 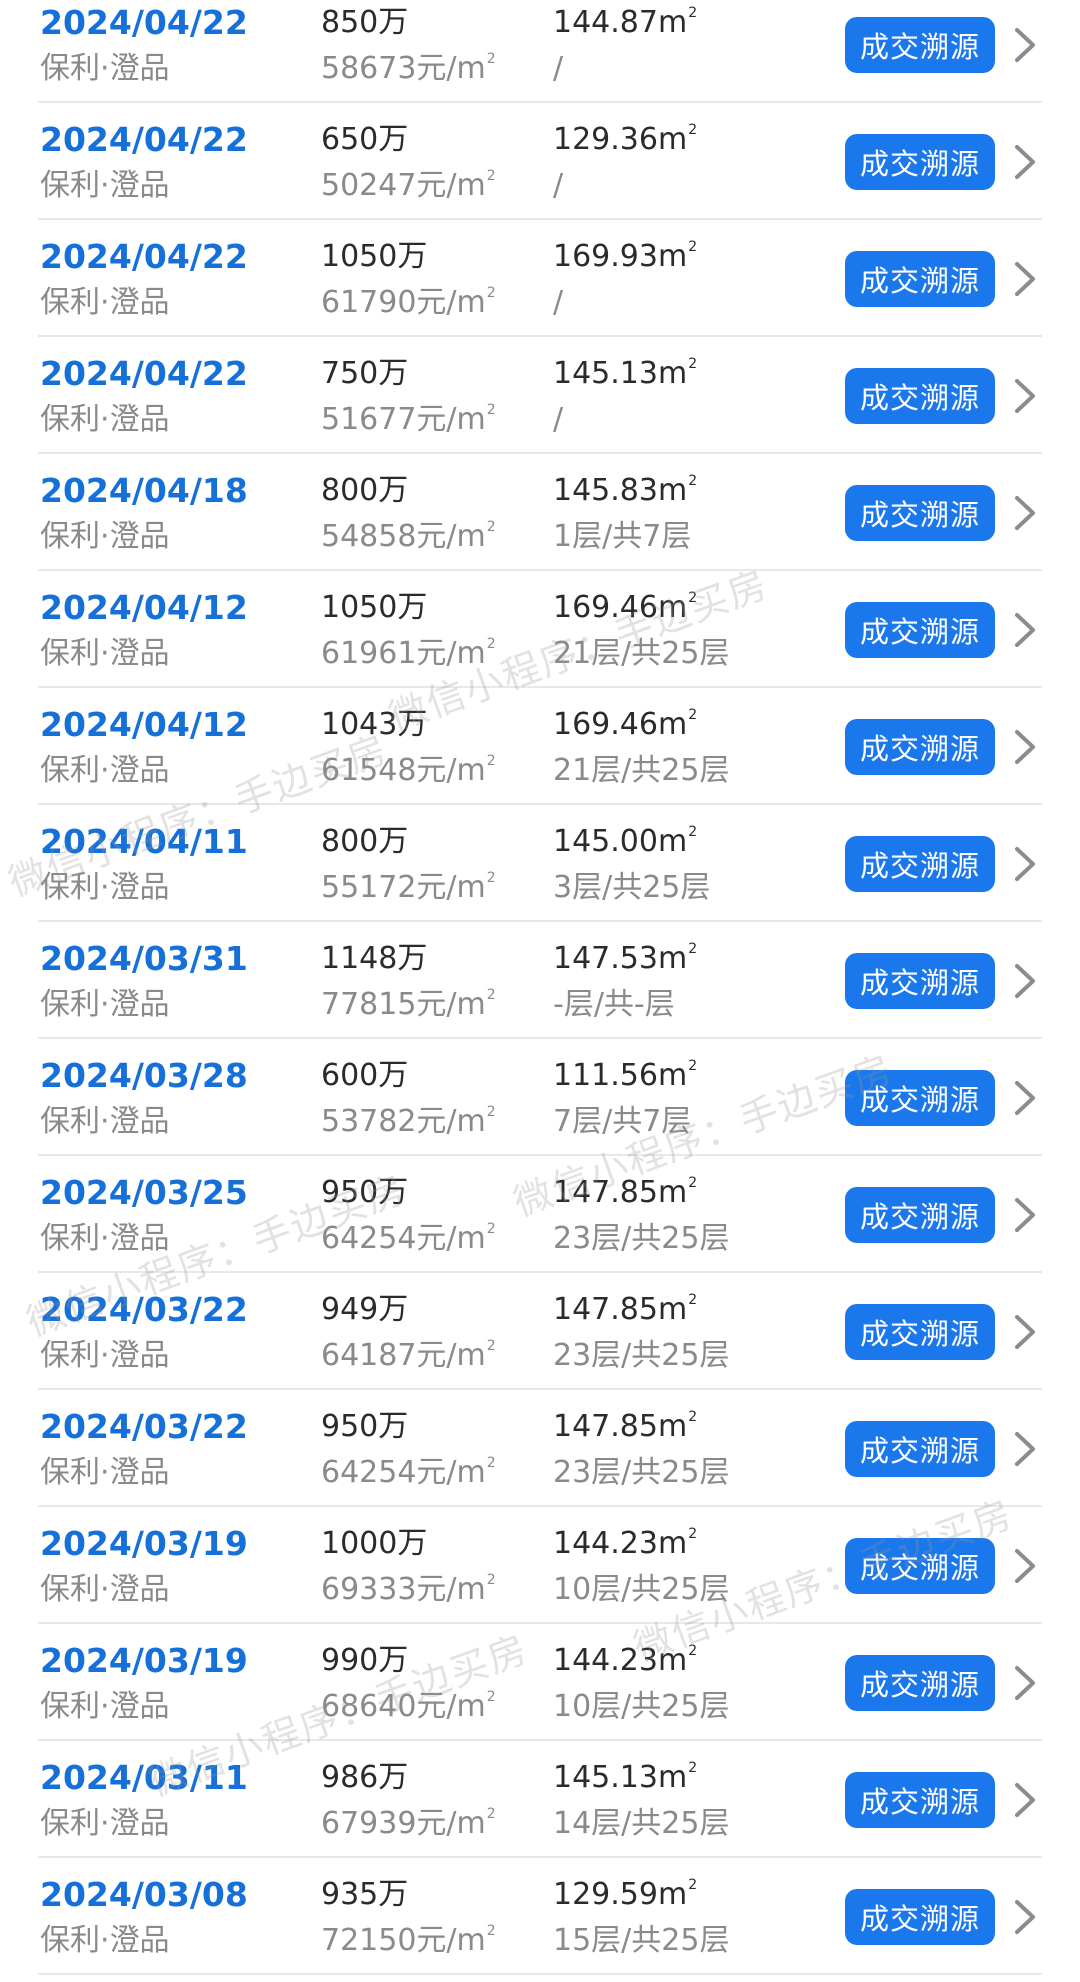 I want to click on unit-price: 61790元/m2, so click(x=408, y=301).